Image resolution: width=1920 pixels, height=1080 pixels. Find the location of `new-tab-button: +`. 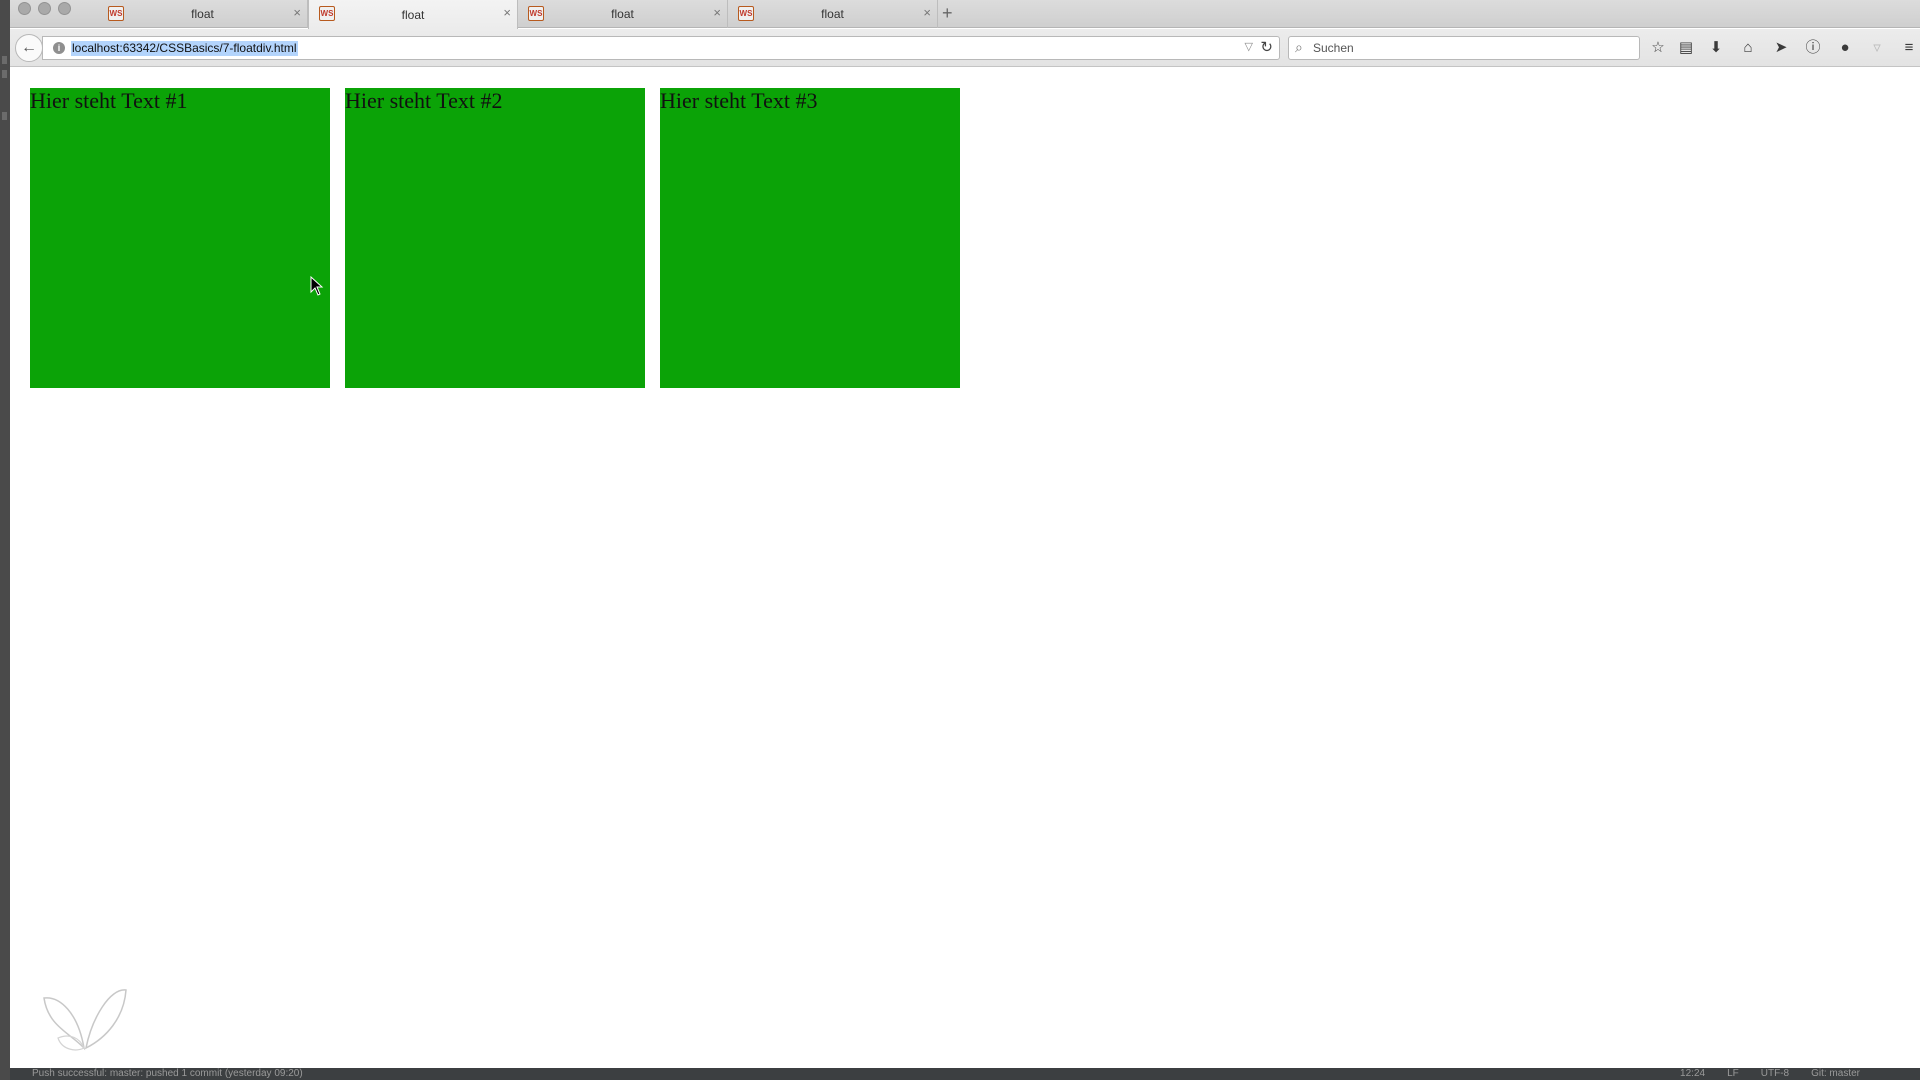

new-tab-button: + is located at coordinates (947, 13).